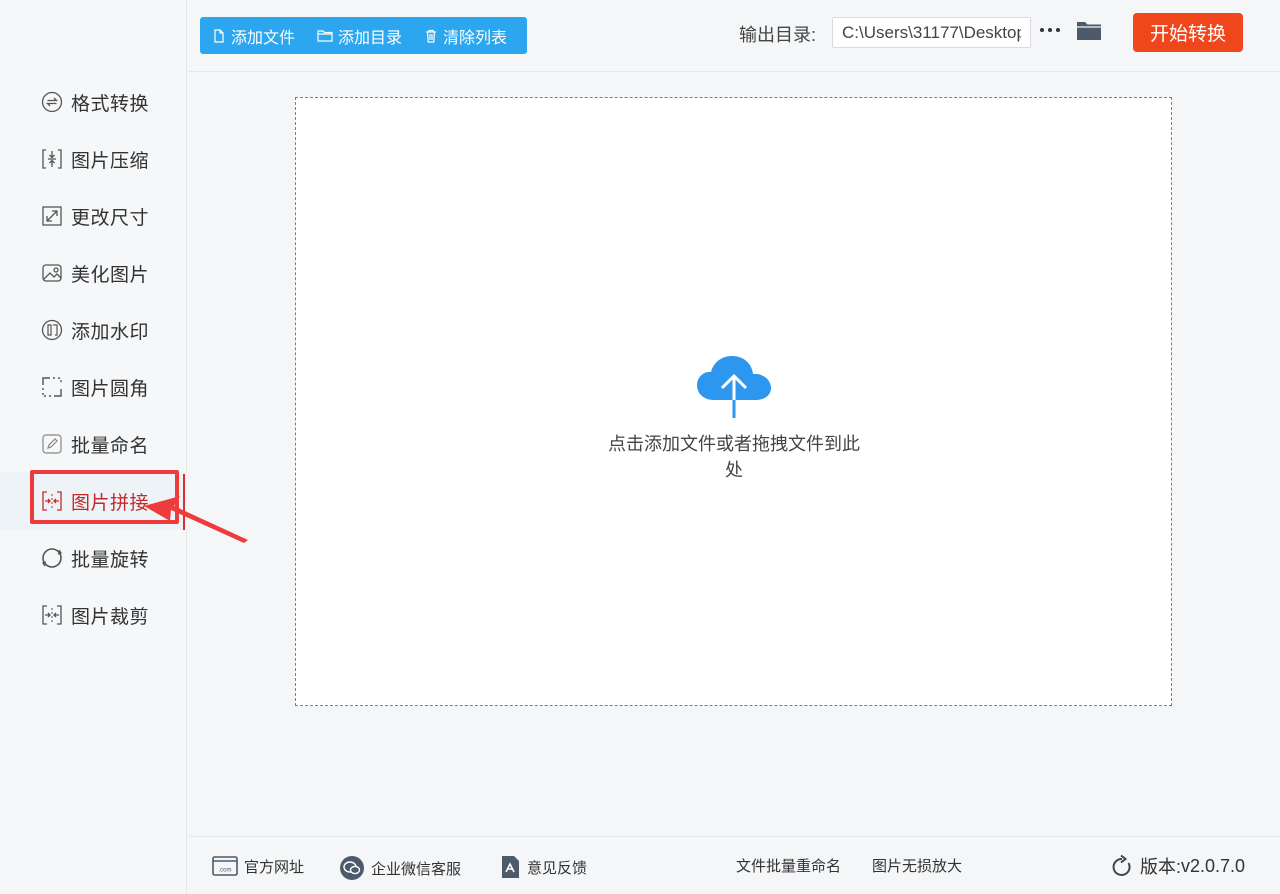 The height and width of the screenshot is (894, 1280). Describe the element at coordinates (1188, 32) in the screenshot. I see `start-convert-button: 开始转换` at that location.